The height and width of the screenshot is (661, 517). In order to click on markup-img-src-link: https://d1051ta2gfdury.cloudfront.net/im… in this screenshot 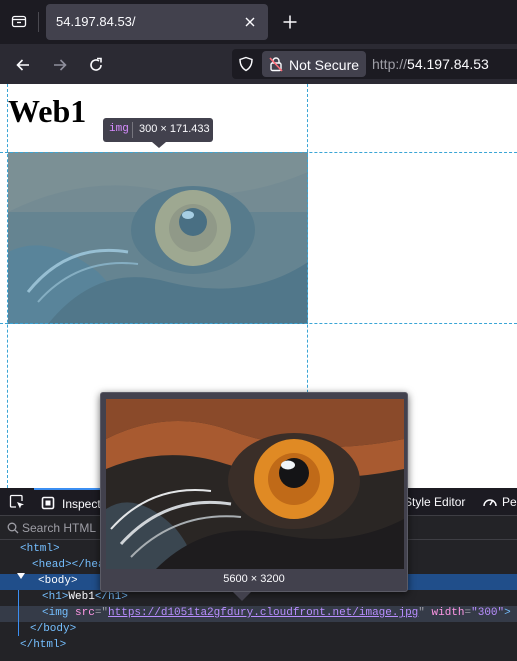, I will do `click(263, 613)`.